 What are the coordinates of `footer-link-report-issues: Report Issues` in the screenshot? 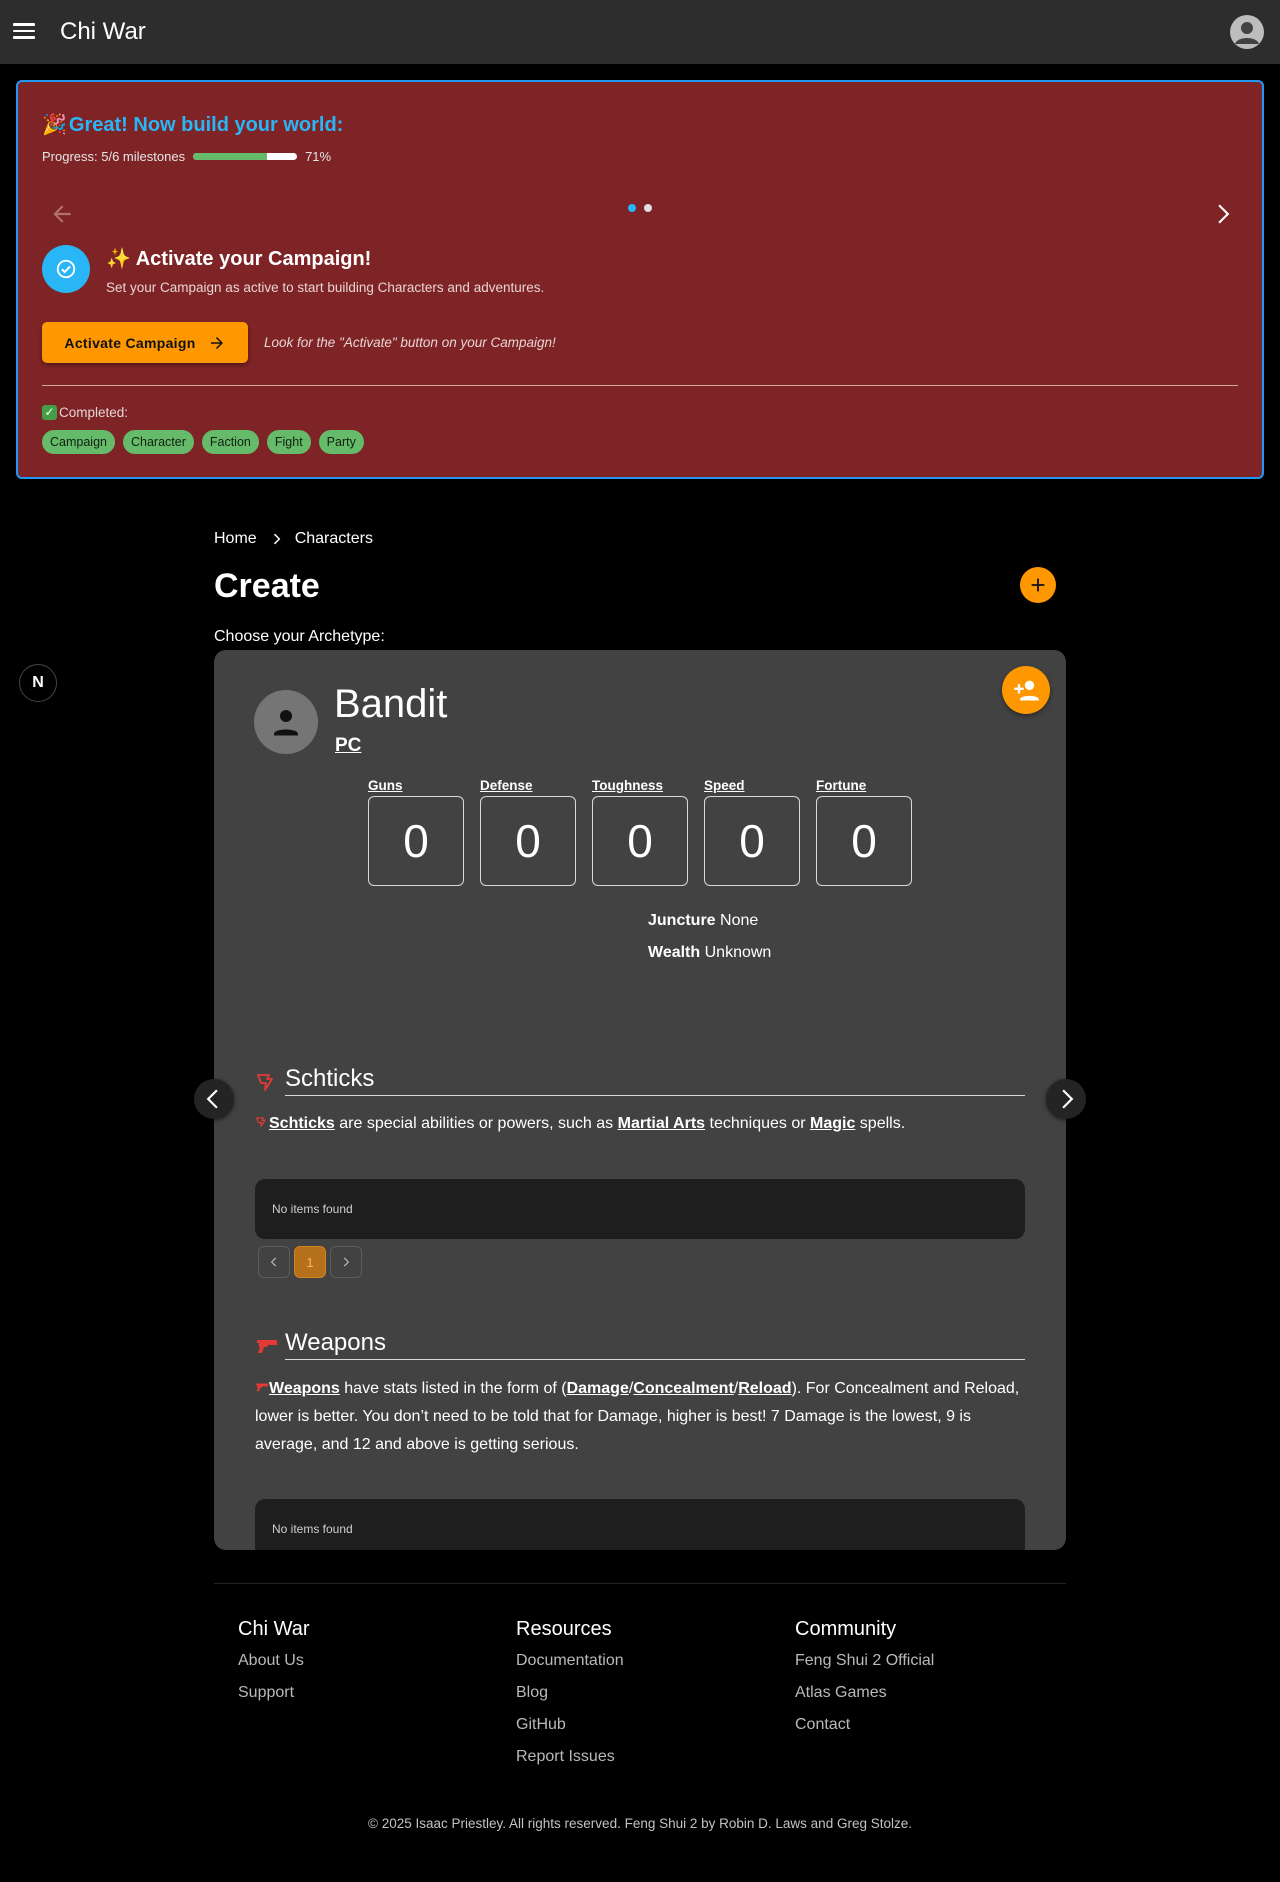 It's located at (570, 1764).